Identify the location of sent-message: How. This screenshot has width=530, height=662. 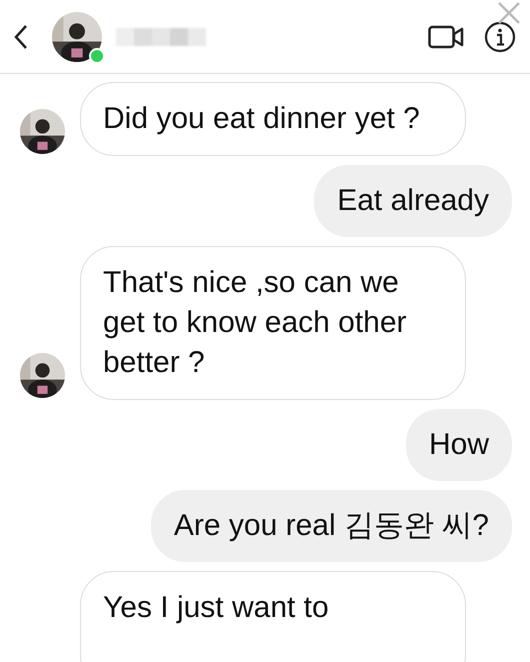
(459, 445).